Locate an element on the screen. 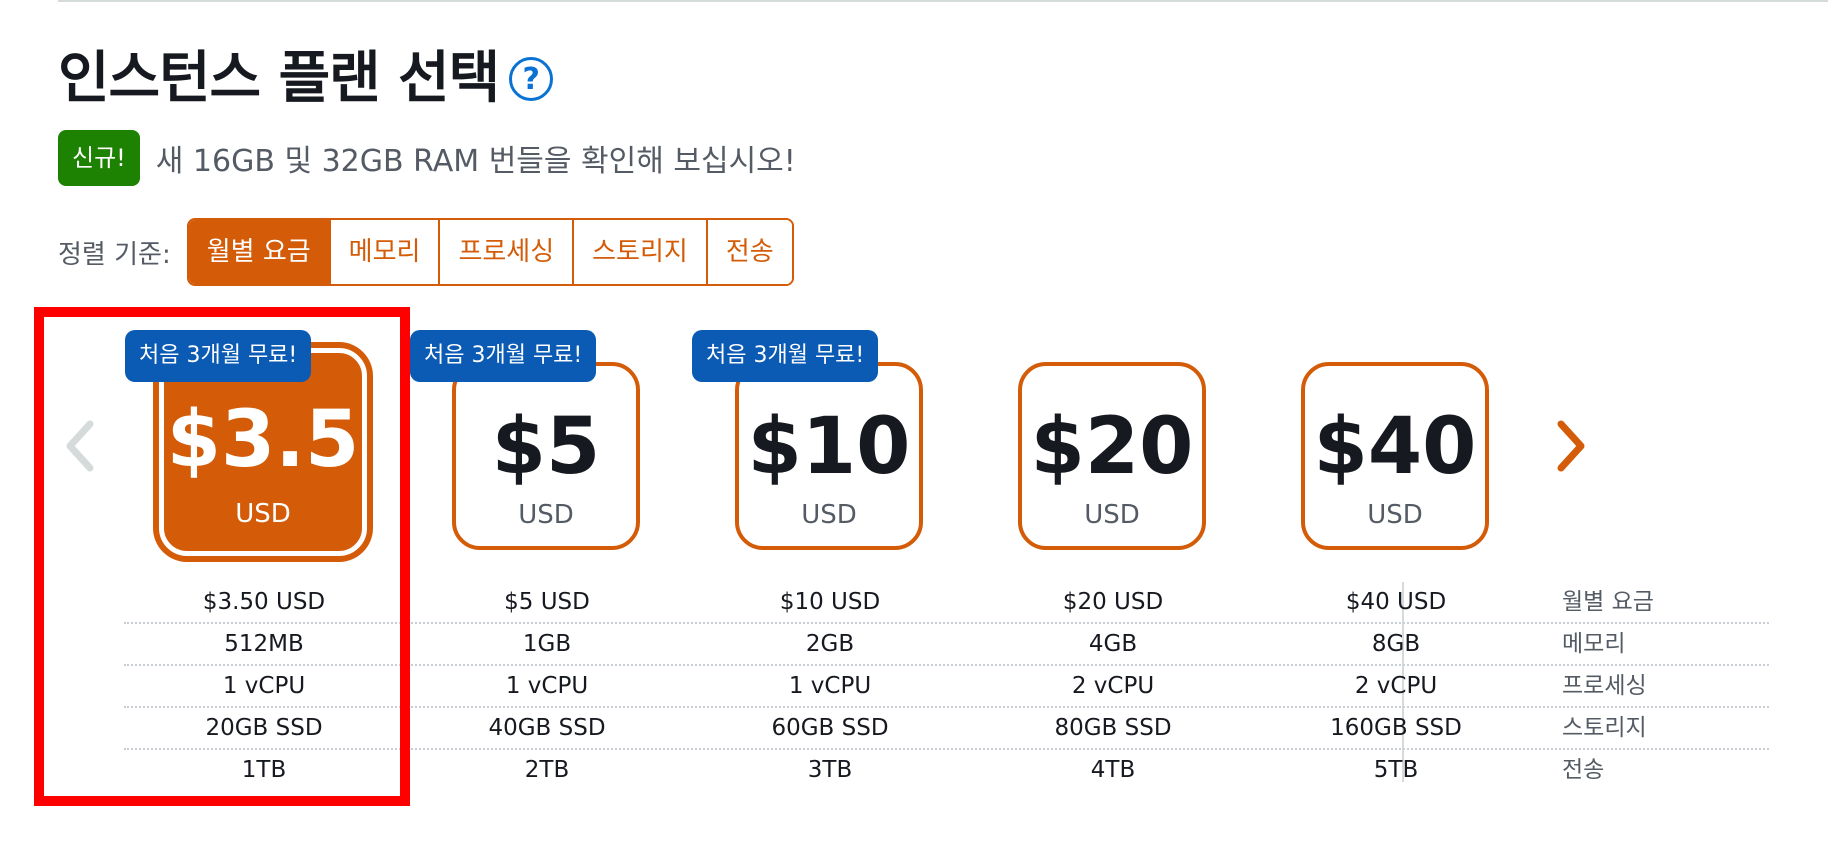  spec-cell: 4GB is located at coordinates (1113, 644).